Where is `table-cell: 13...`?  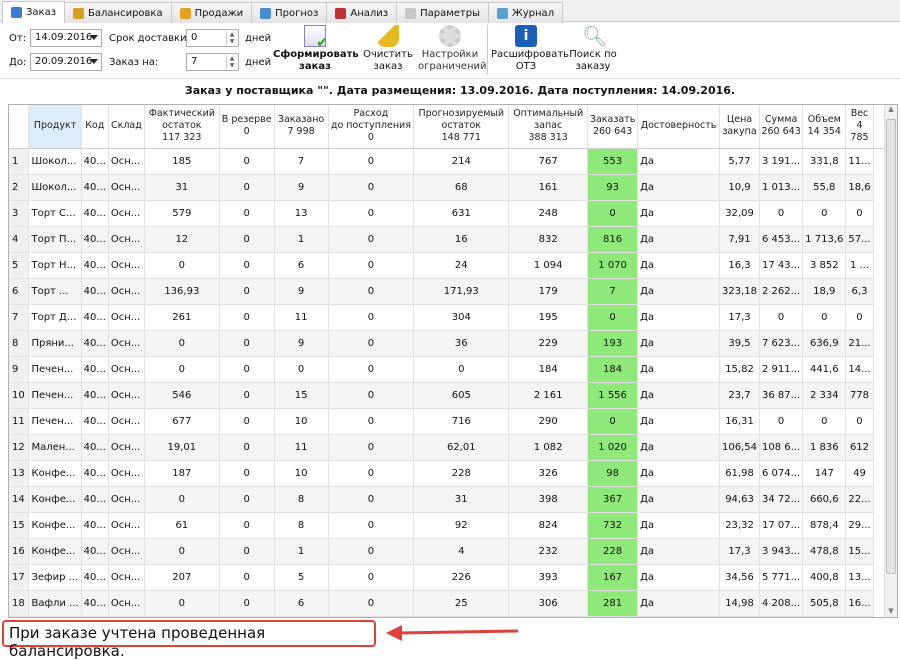
table-cell: 13... is located at coordinates (859, 577).